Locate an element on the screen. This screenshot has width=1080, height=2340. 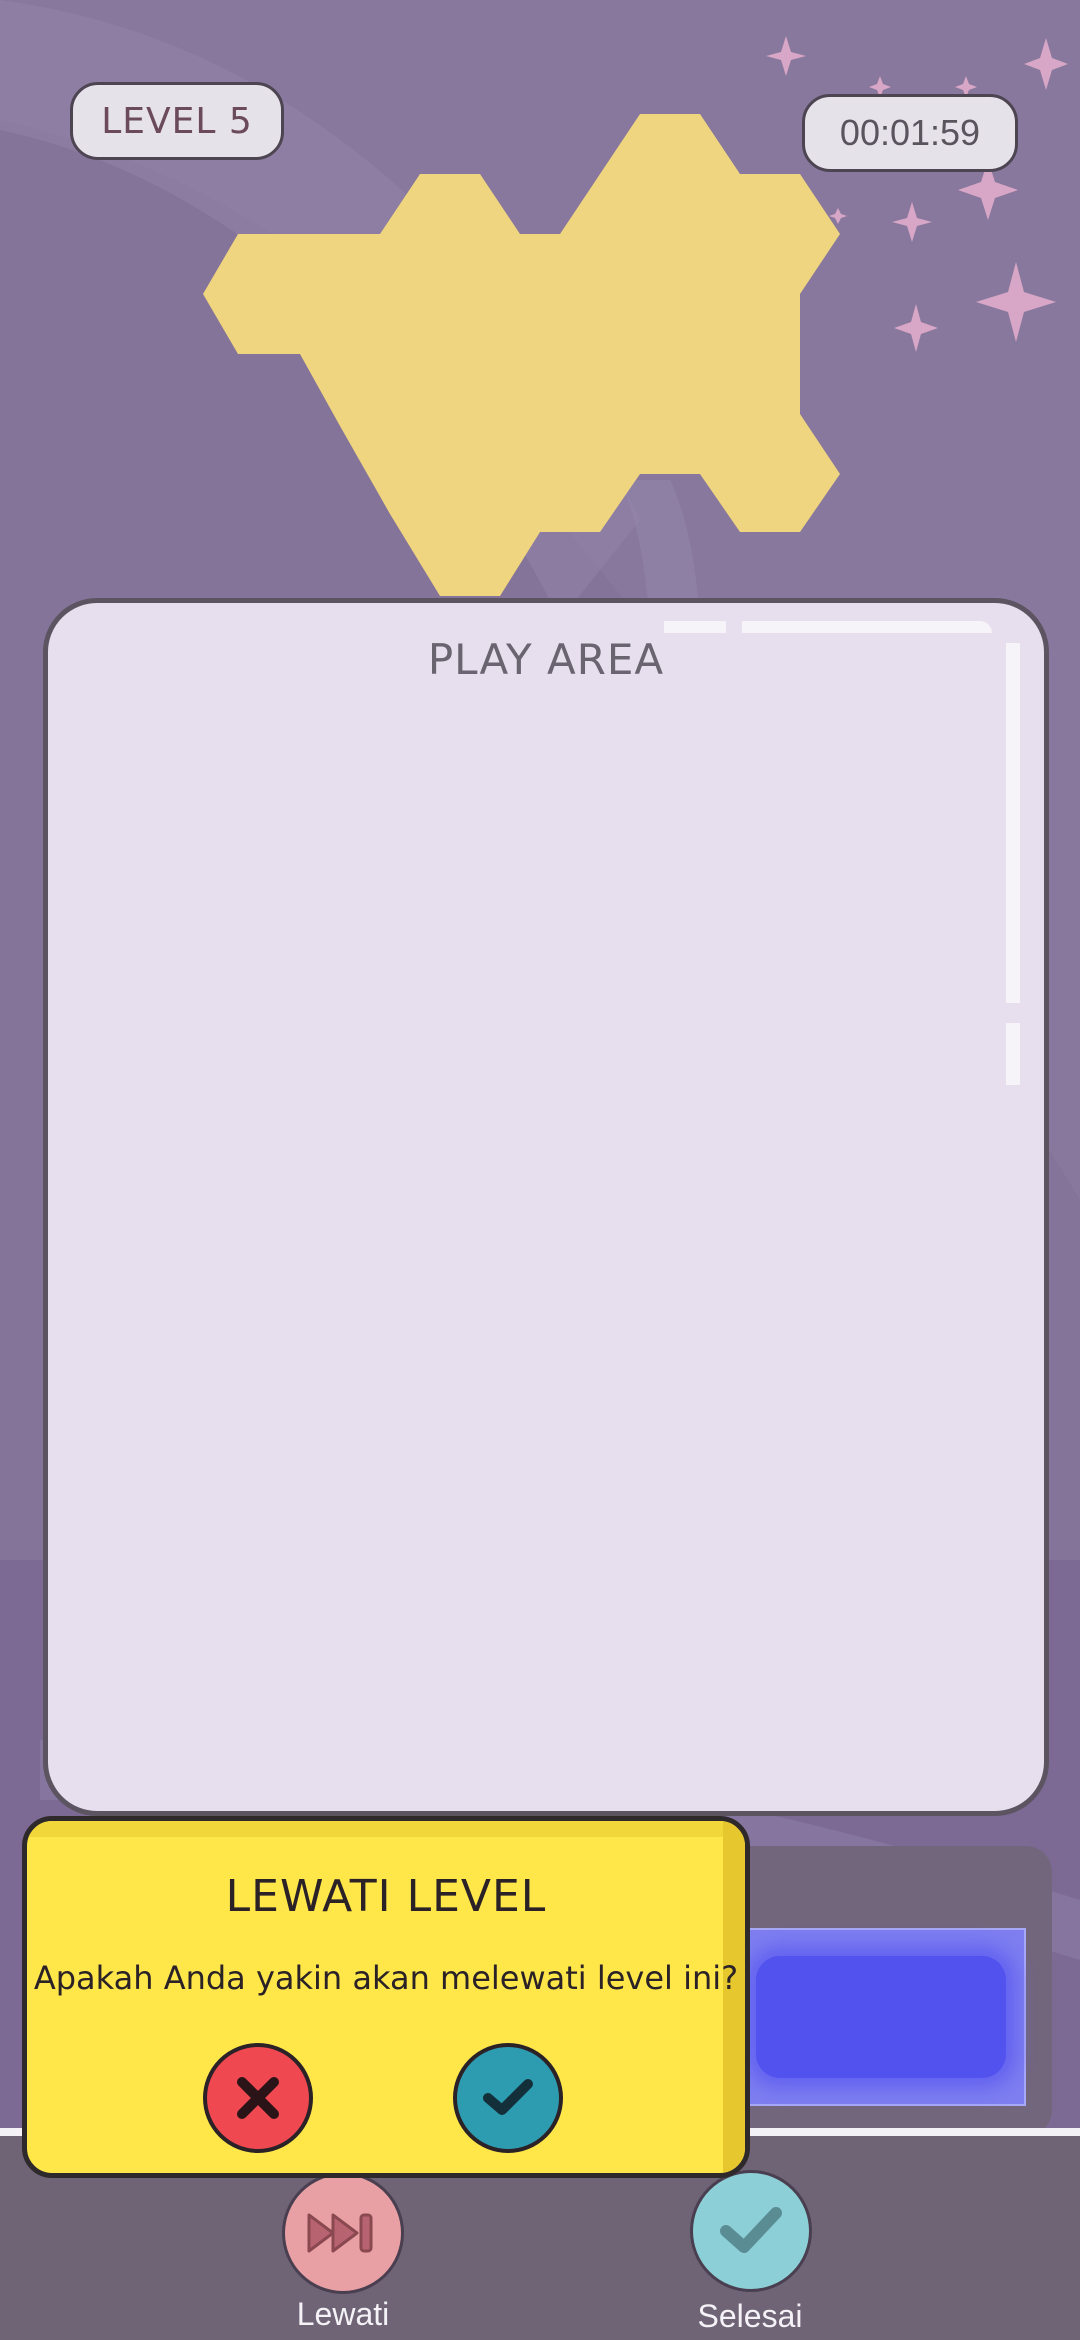
done-button is located at coordinates (751, 2231).